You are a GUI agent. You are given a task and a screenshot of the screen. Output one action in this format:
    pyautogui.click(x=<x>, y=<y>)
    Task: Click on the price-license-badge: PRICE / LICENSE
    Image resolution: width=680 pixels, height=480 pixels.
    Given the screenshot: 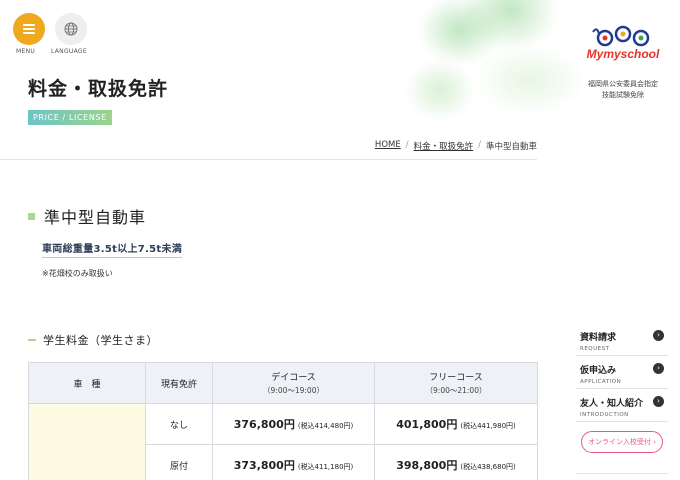 What is the action you would take?
    pyautogui.click(x=70, y=117)
    